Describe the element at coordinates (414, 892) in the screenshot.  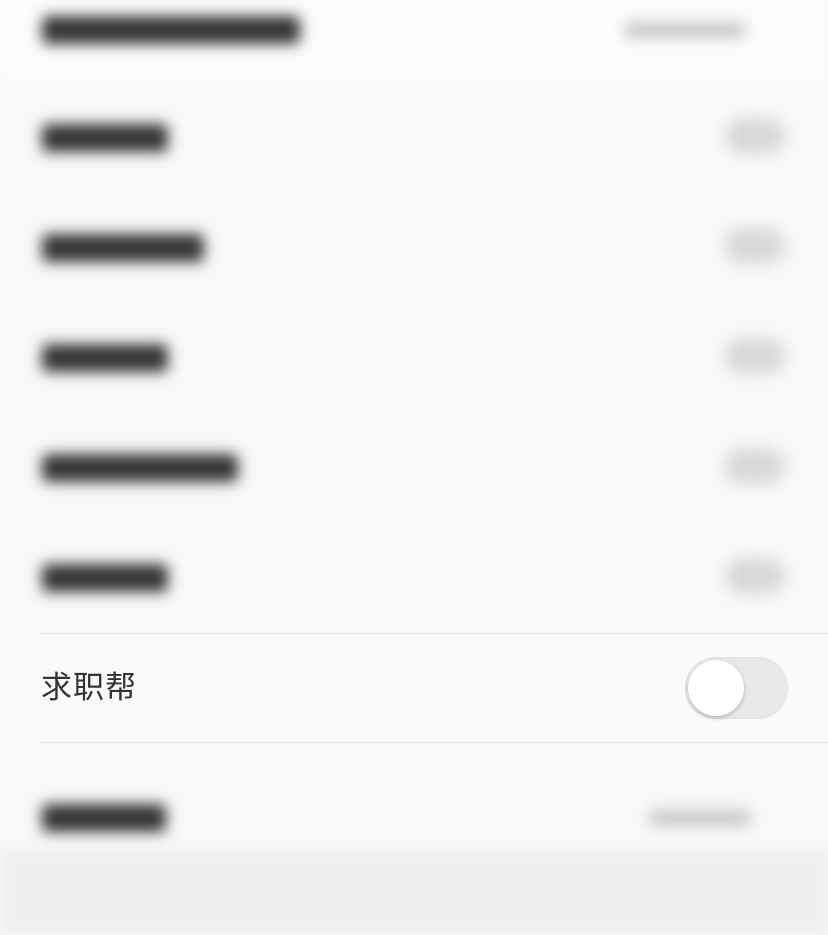
I see `blurred-bottom-area` at that location.